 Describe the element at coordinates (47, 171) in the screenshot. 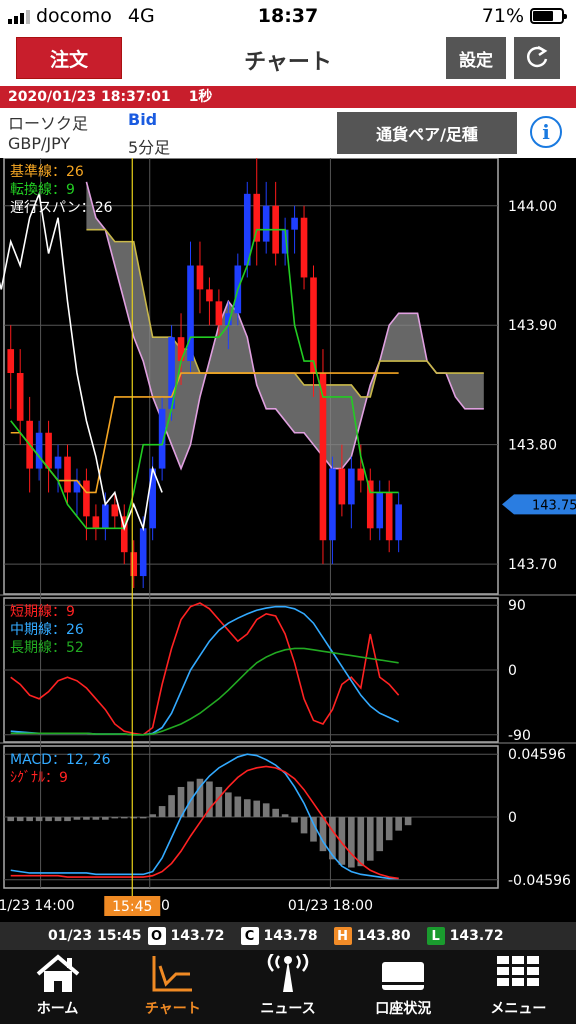

I see `price-legend-label: 基準線：26` at that location.